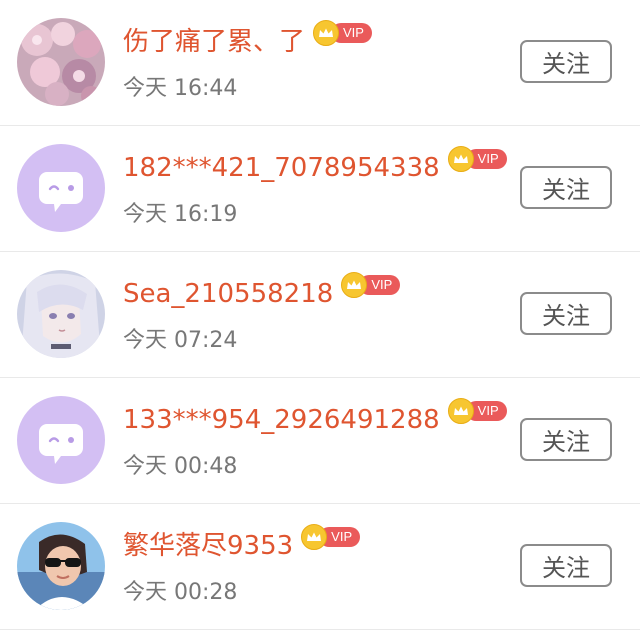 Image resolution: width=640 pixels, height=632 pixels. What do you see at coordinates (180, 340) in the screenshot?
I see `timestamp: 今天 07:24` at bounding box center [180, 340].